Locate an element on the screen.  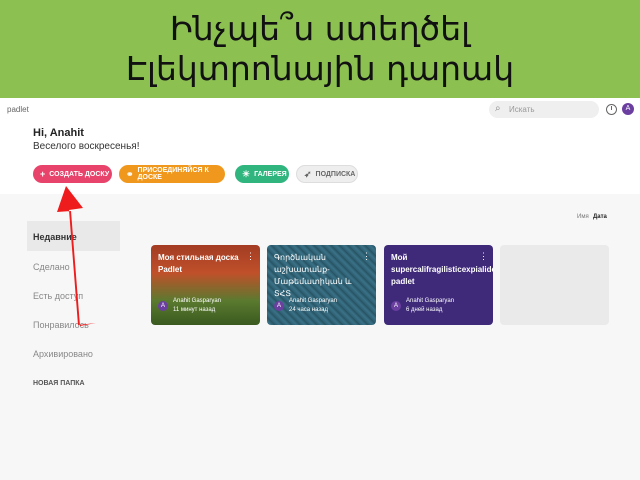
red-arrow-annotation is located at coordinates (76, 256).